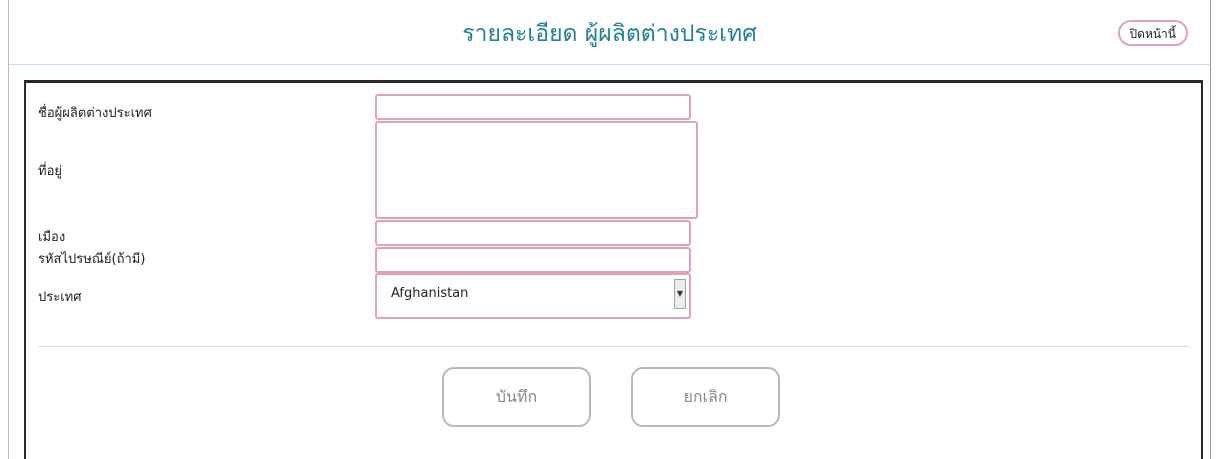  I want to click on save-button: บันทึก, so click(516, 397).